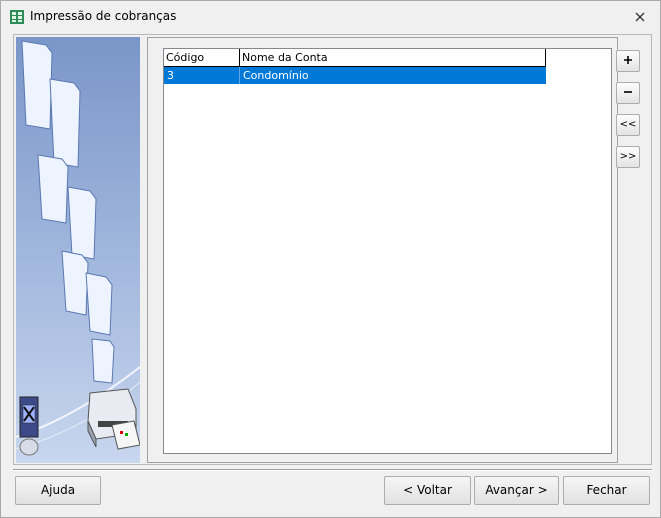 The width and height of the screenshot is (661, 518). I want to click on window-title: Impressão de cobranças, so click(103, 16).